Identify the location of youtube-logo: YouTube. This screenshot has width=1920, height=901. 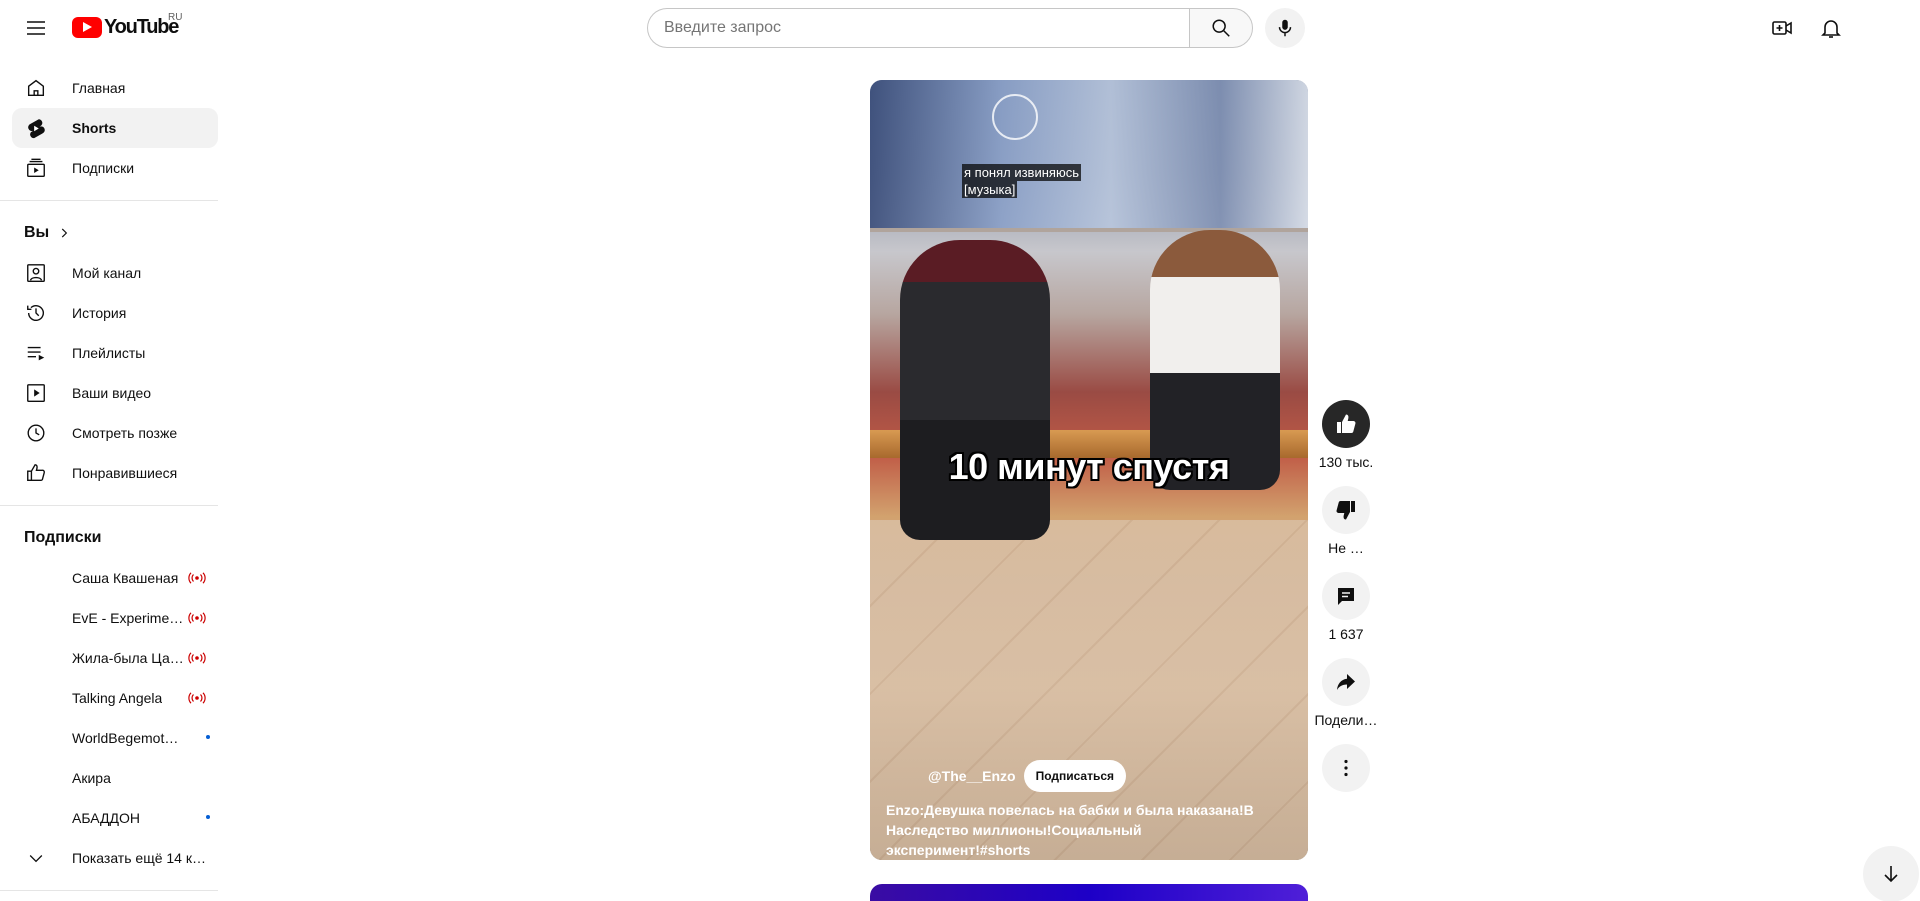
(125, 27).